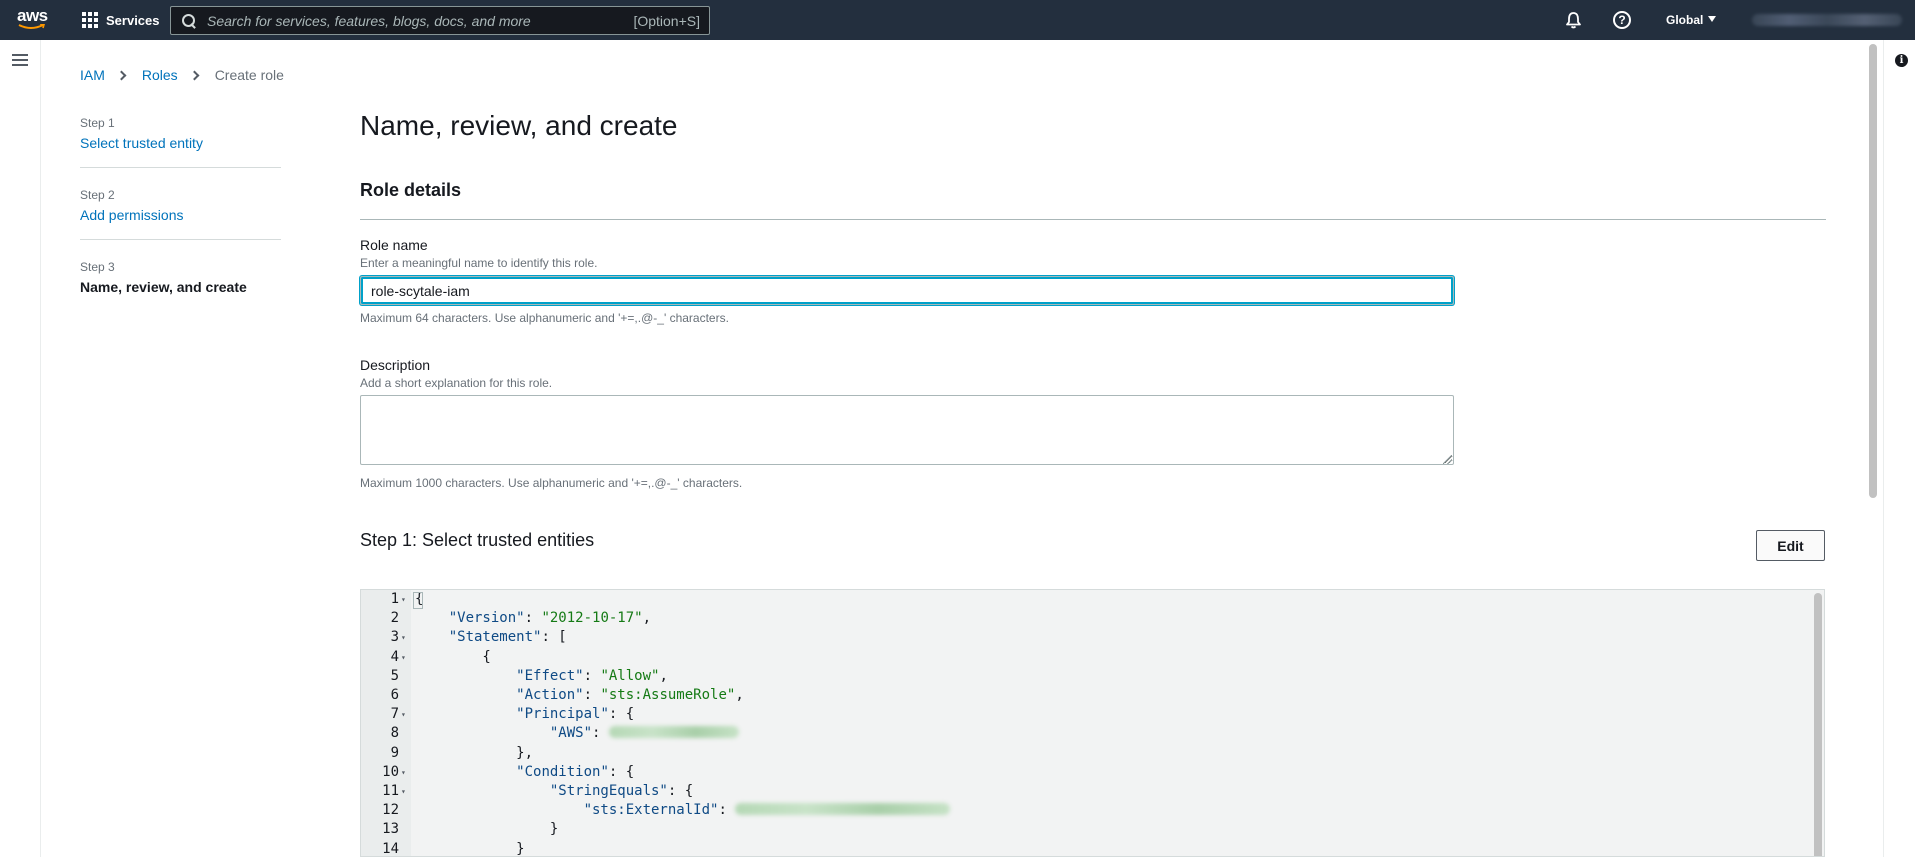 Image resolution: width=1915 pixels, height=857 pixels. Describe the element at coordinates (1081, 791) in the screenshot. I see `code-line: 11 ▾ "StringEquals": {` at that location.